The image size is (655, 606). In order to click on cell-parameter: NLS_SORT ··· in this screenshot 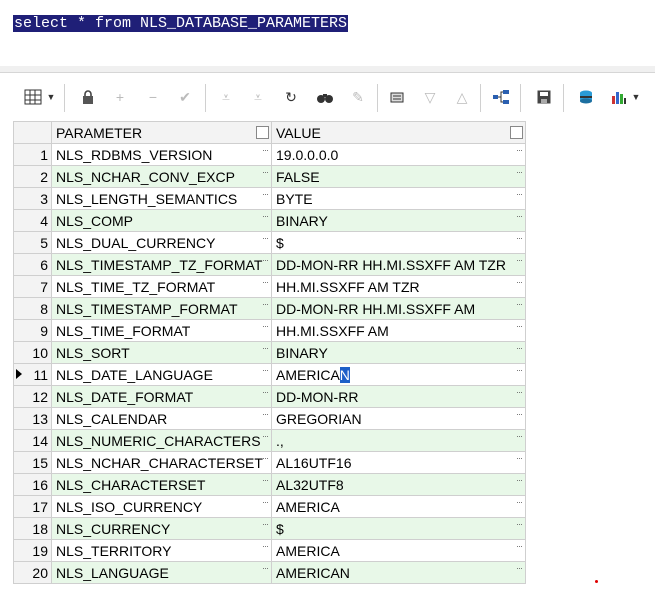, I will do `click(161, 352)`.